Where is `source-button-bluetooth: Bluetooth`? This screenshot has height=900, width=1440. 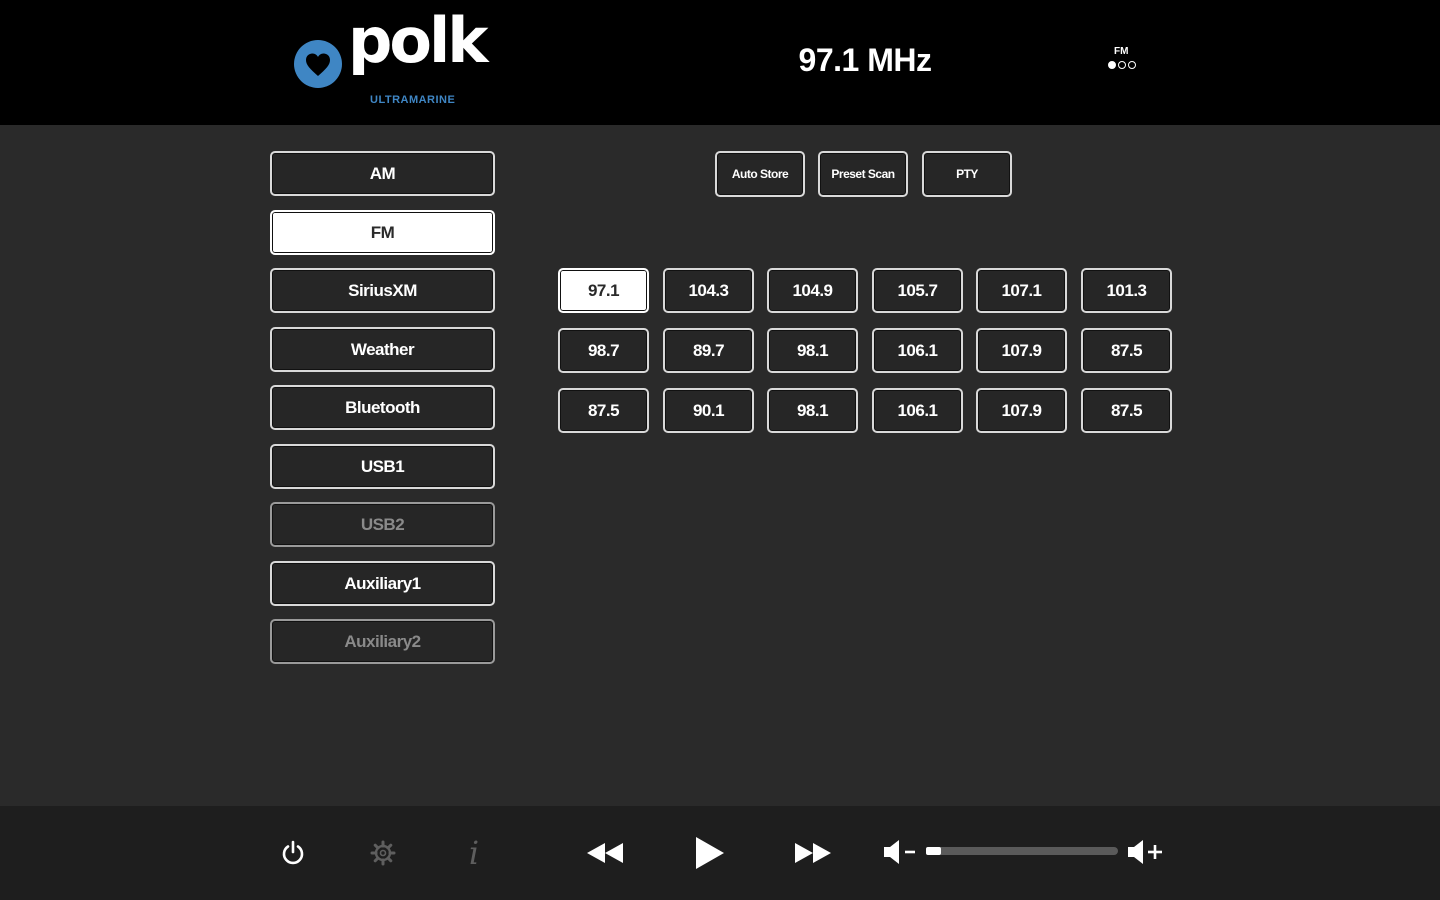
source-button-bluetooth: Bluetooth is located at coordinates (382, 407).